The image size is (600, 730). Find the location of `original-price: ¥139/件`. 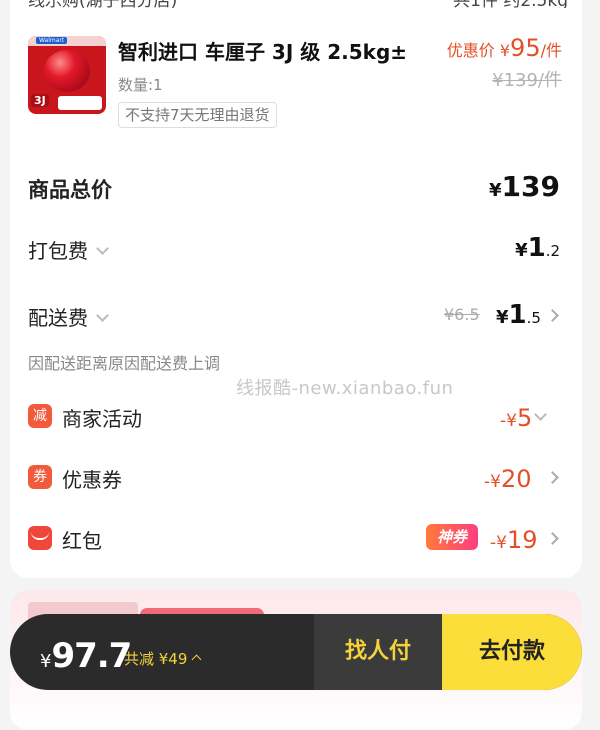

original-price: ¥139/件 is located at coordinates (527, 80).